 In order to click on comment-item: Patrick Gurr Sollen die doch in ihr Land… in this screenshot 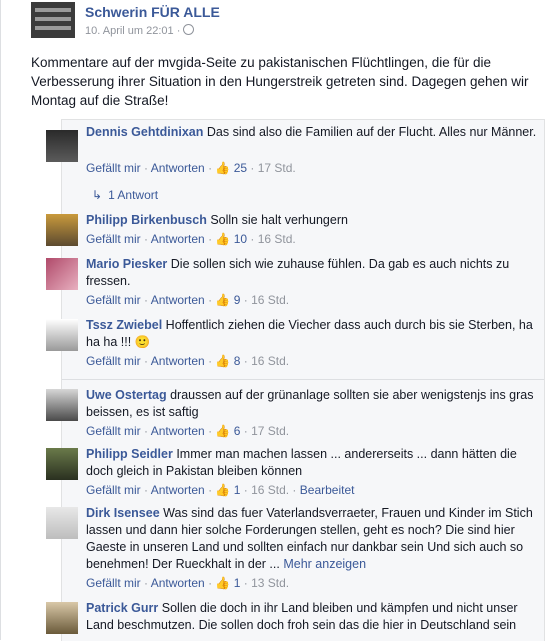, I will do `click(295, 620)`.